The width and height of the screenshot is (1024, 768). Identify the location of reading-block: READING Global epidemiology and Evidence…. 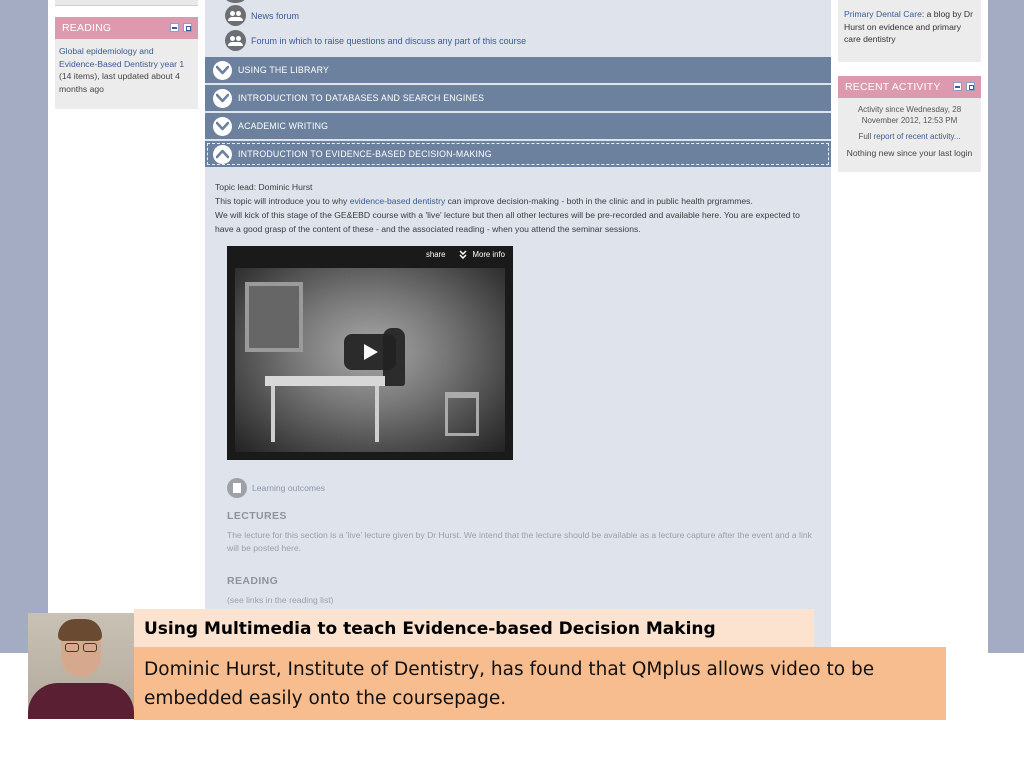
(126, 63).